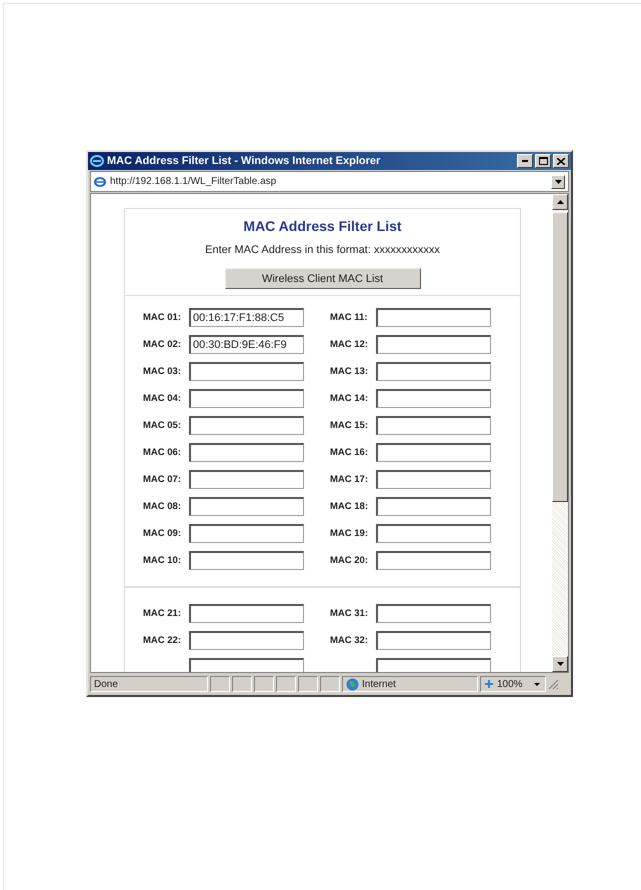 The image size is (641, 890). I want to click on scroll-thumb, so click(560, 357).